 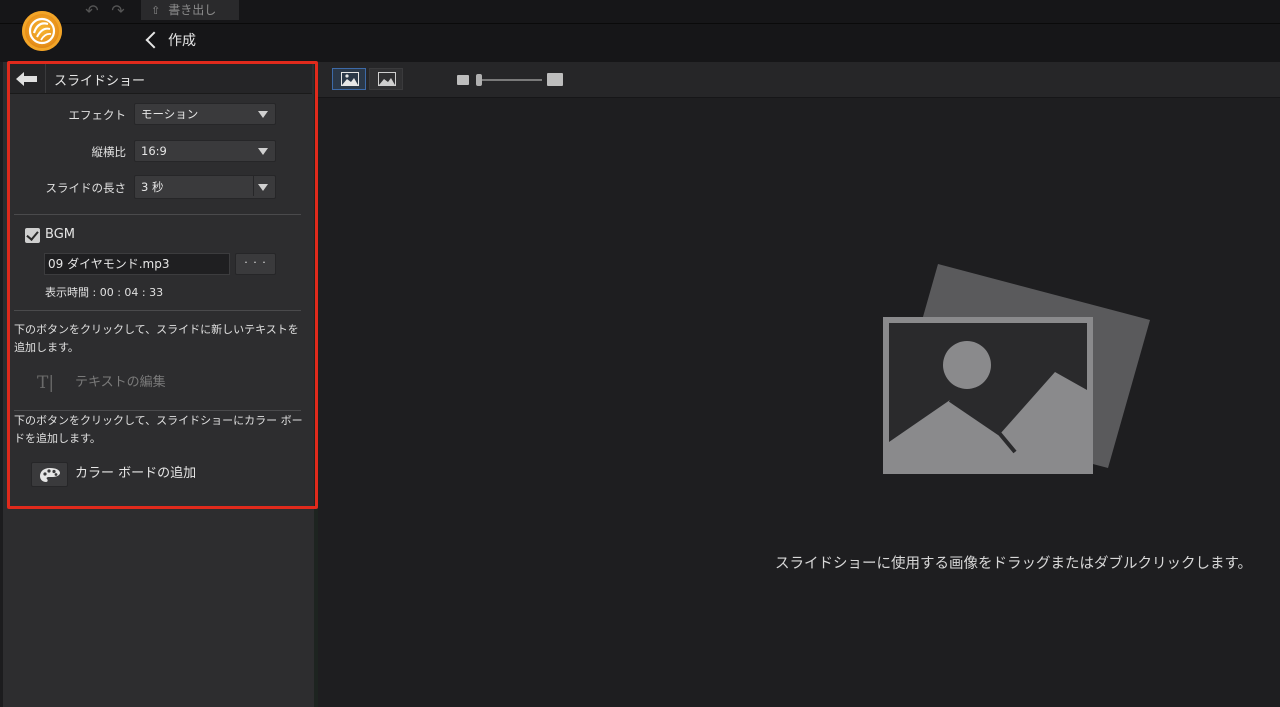 I want to click on panel-header: スライドショー, so click(x=161, y=79).